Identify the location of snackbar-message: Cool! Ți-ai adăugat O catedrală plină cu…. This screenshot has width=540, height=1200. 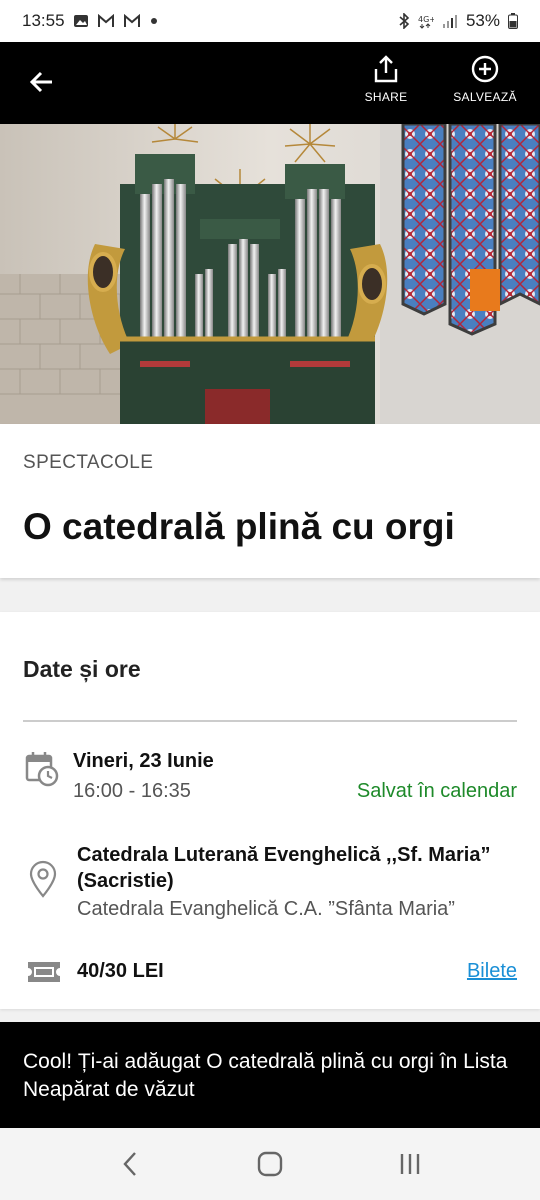
(270, 1075).